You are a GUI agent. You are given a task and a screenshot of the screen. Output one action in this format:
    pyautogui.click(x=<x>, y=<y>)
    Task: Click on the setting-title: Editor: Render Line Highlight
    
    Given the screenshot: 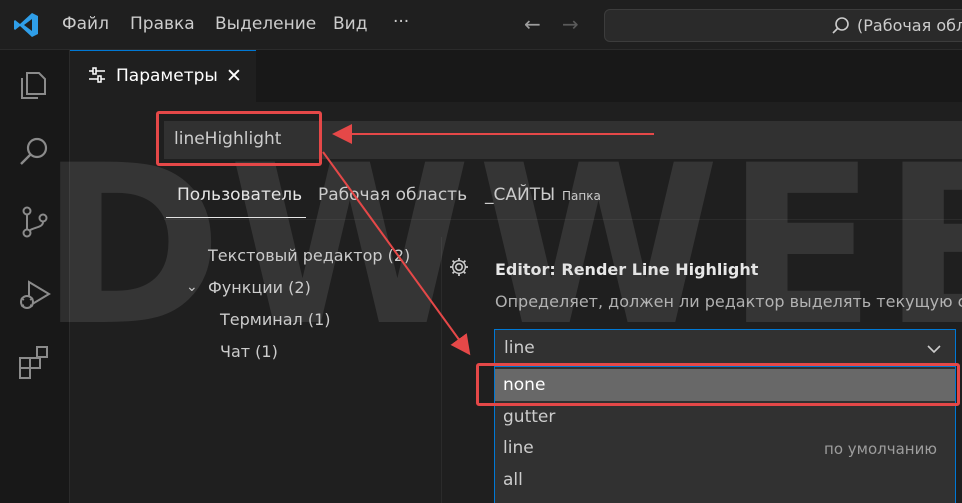 What is the action you would take?
    pyautogui.click(x=626, y=269)
    